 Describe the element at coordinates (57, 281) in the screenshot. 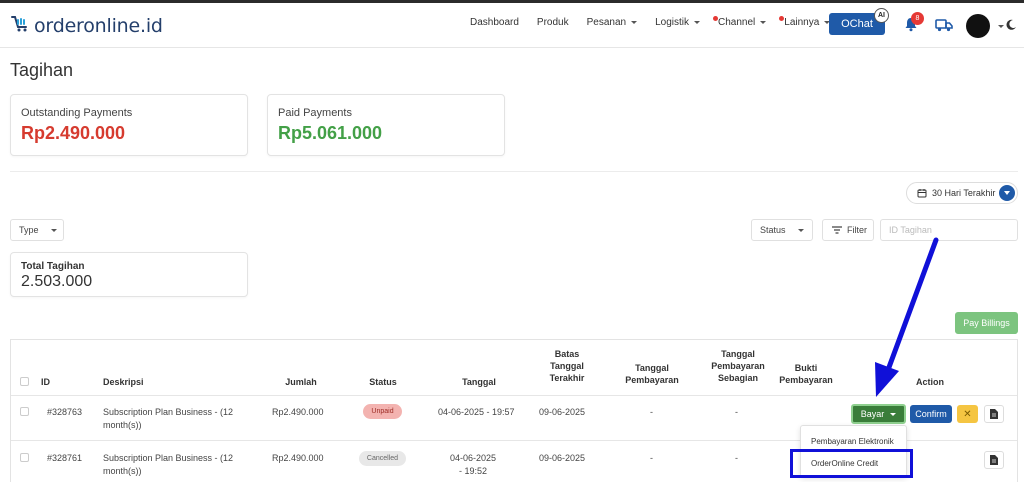

I see `total-value: 2.503.000` at that location.